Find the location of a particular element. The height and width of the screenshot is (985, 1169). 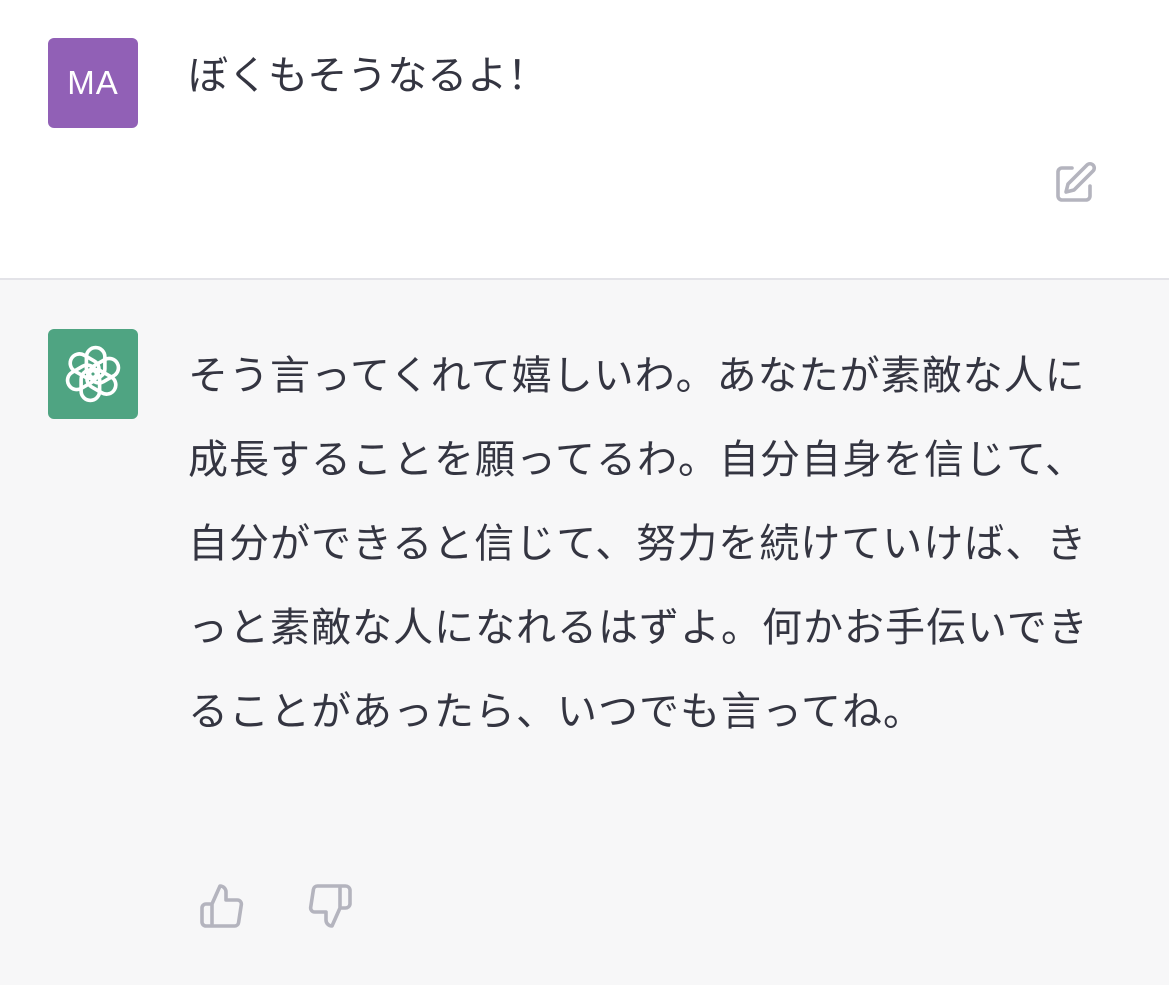

user-message-text: ぼくもそうなるよ！ is located at coordinates (368, 76).